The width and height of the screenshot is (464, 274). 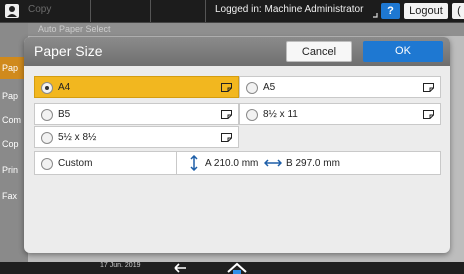 What do you see at coordinates (180, 268) in the screenshot?
I see `back-icon` at bounding box center [180, 268].